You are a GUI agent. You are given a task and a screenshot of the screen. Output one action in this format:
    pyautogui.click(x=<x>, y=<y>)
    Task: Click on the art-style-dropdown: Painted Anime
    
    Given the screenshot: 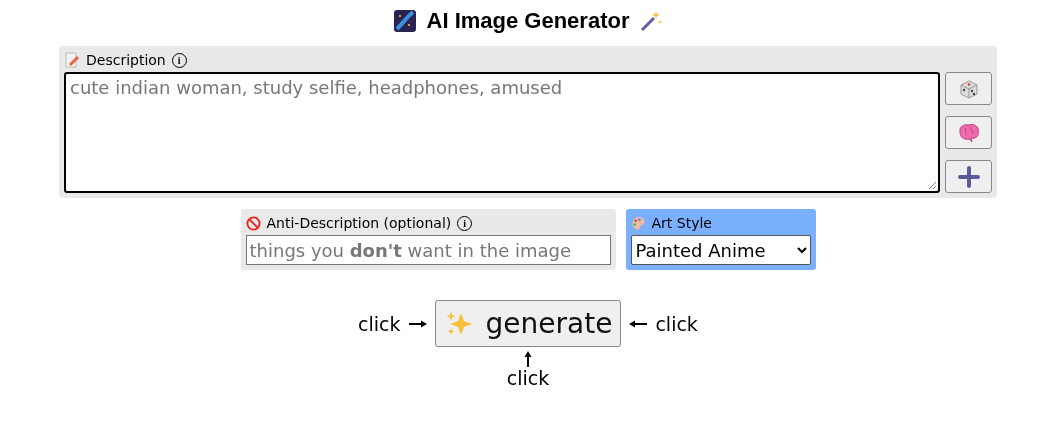 What is the action you would take?
    pyautogui.click(x=720, y=250)
    